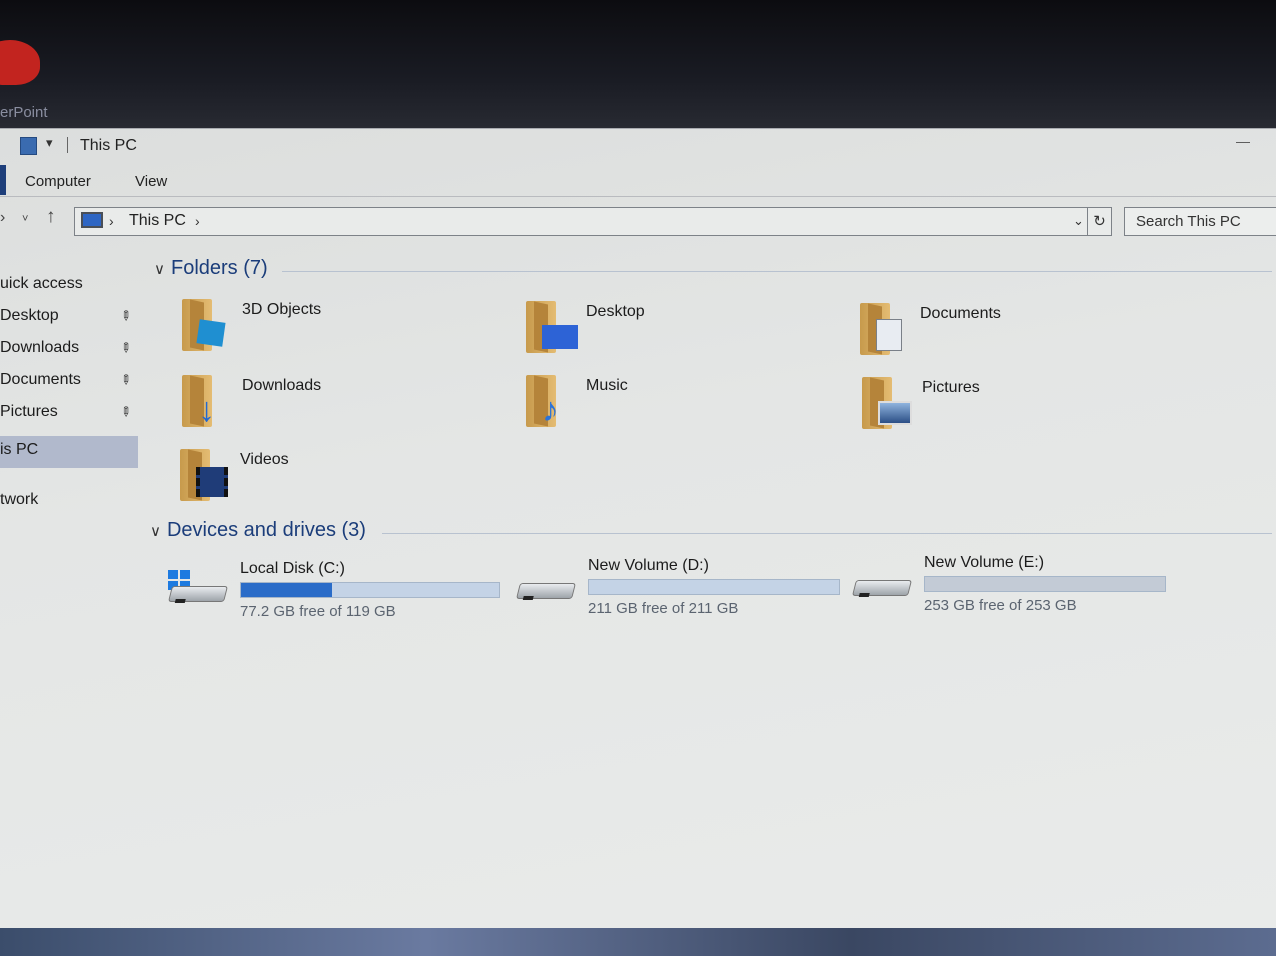  I want to click on drive-name: New Volume (D:), so click(648, 565).